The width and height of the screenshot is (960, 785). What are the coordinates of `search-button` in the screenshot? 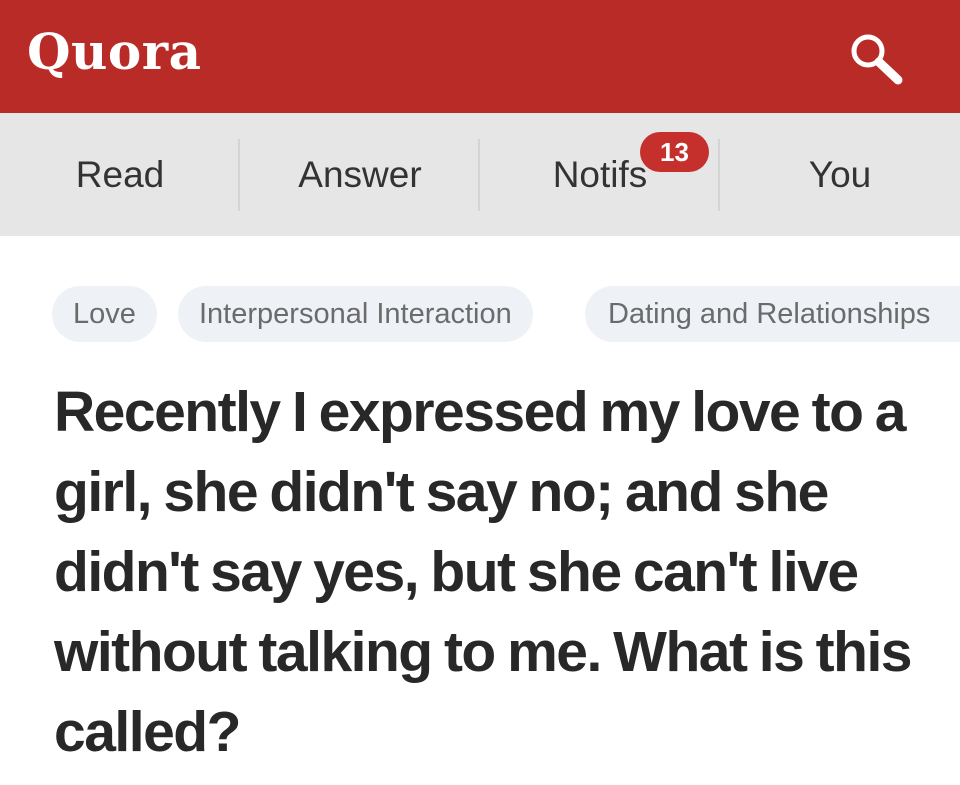 It's located at (879, 60).